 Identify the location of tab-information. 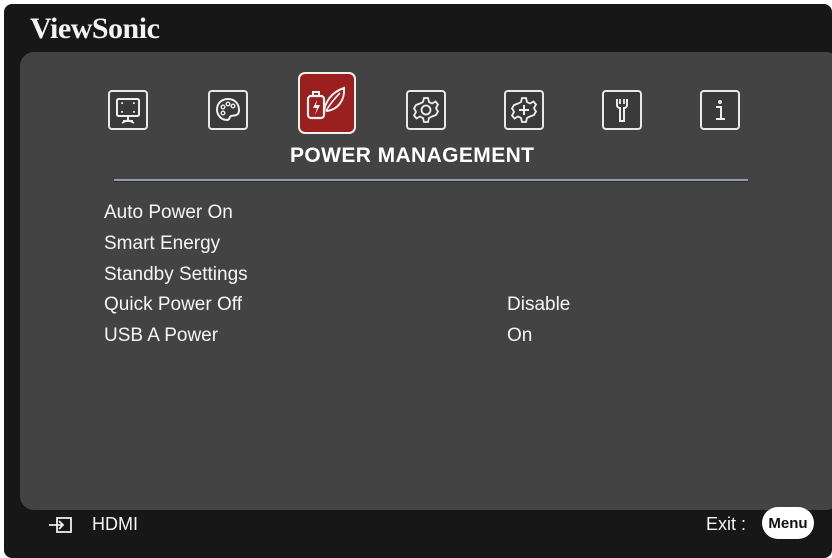
(720, 110).